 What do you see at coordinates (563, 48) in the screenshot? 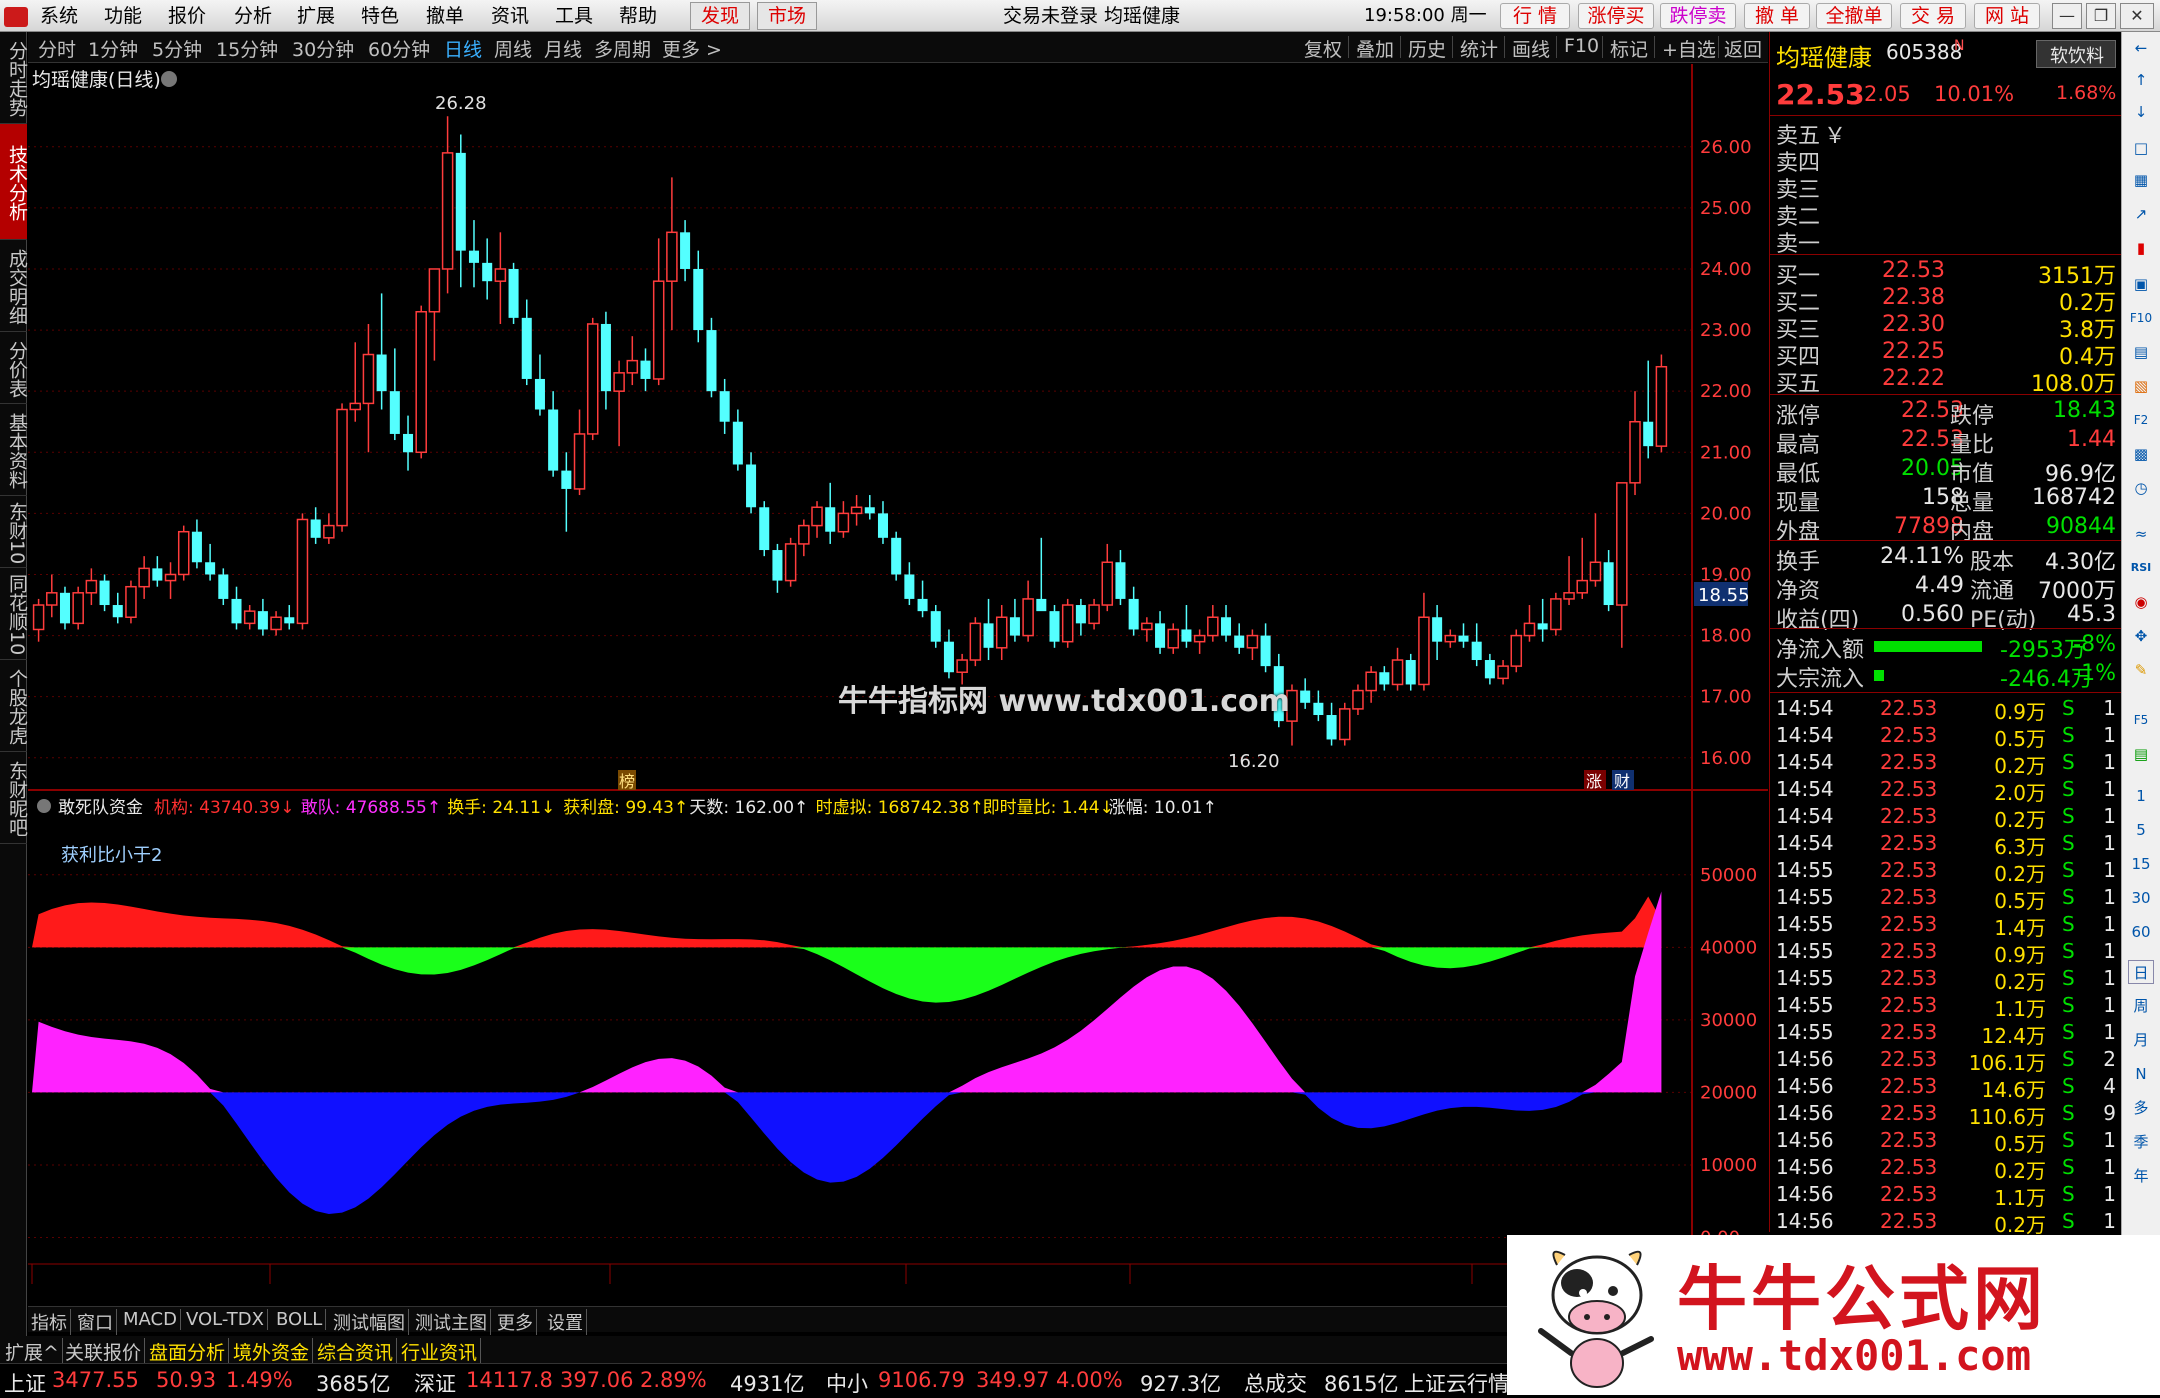
I see `period-monthly: 月线` at bounding box center [563, 48].